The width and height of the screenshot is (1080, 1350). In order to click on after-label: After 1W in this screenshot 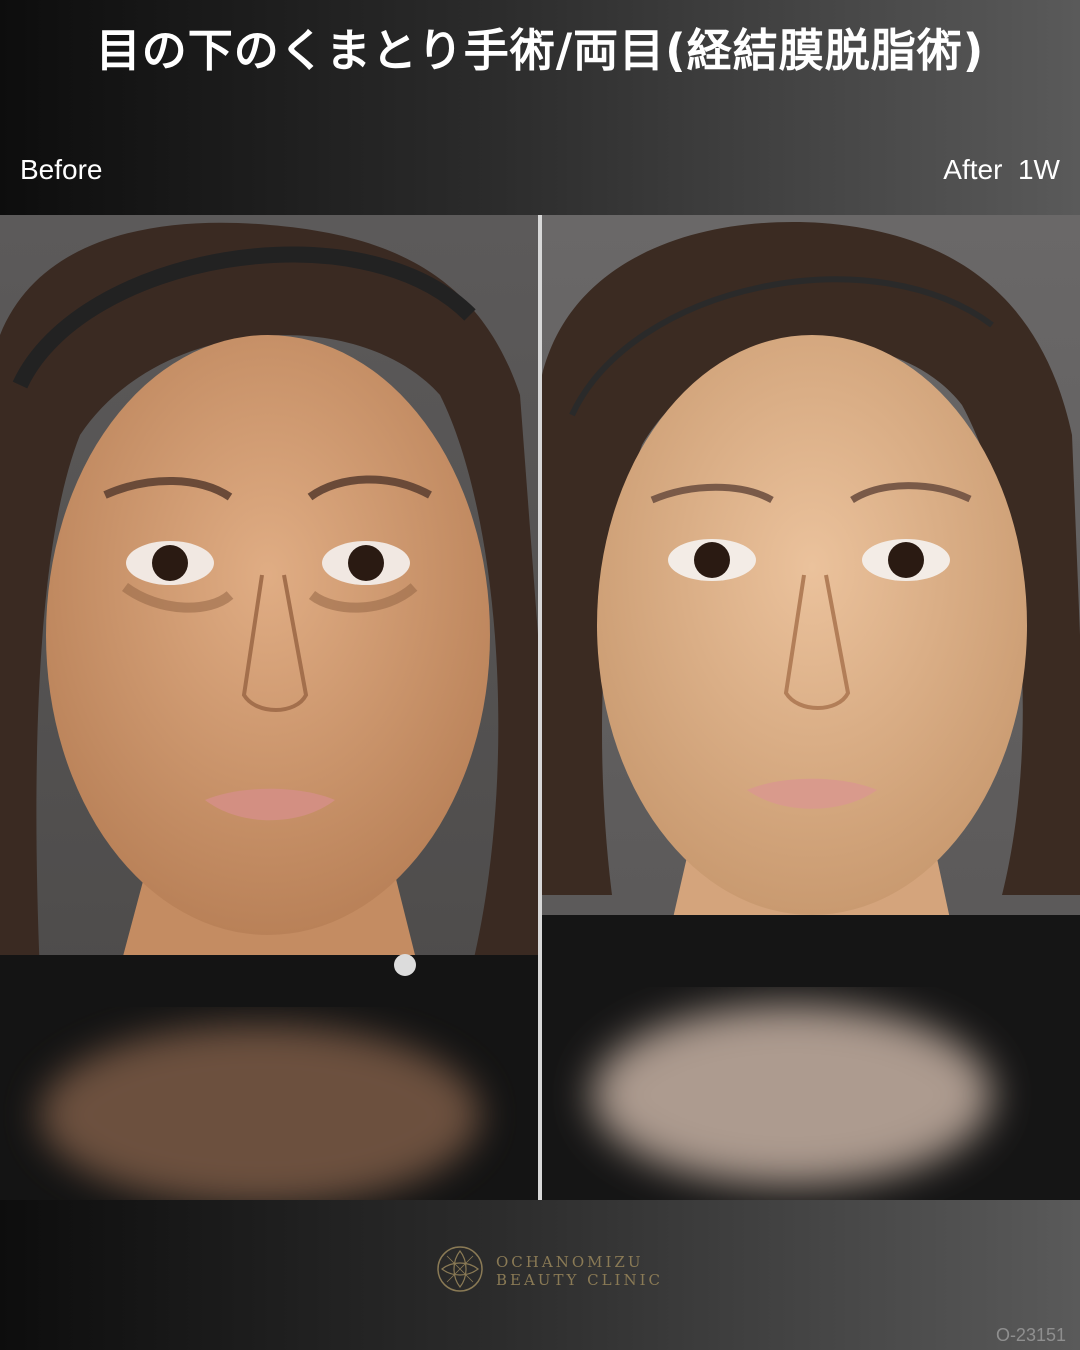, I will do `click(1001, 169)`.